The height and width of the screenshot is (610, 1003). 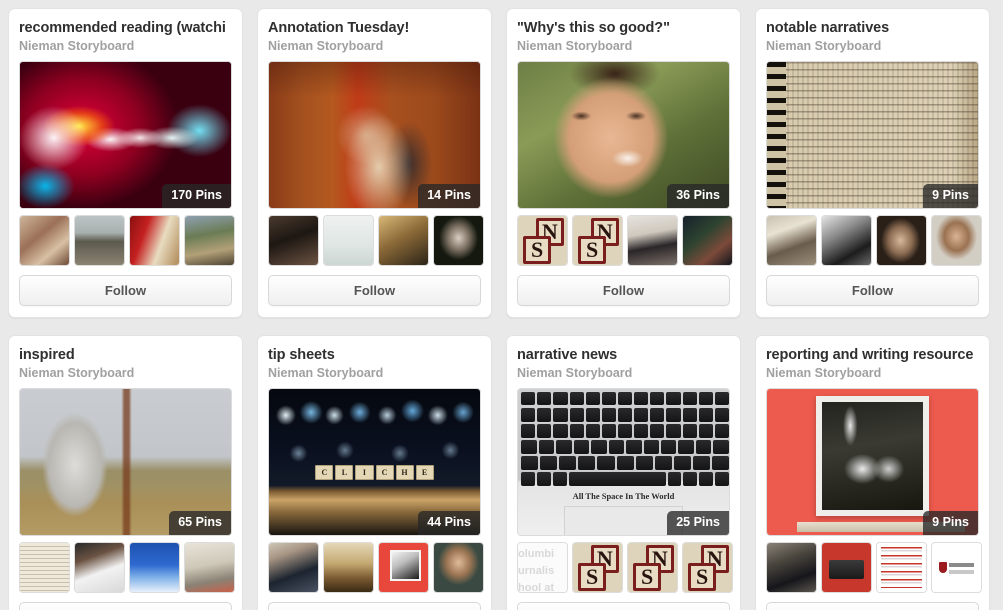 I want to click on board-title: narrative news, so click(x=623, y=355).